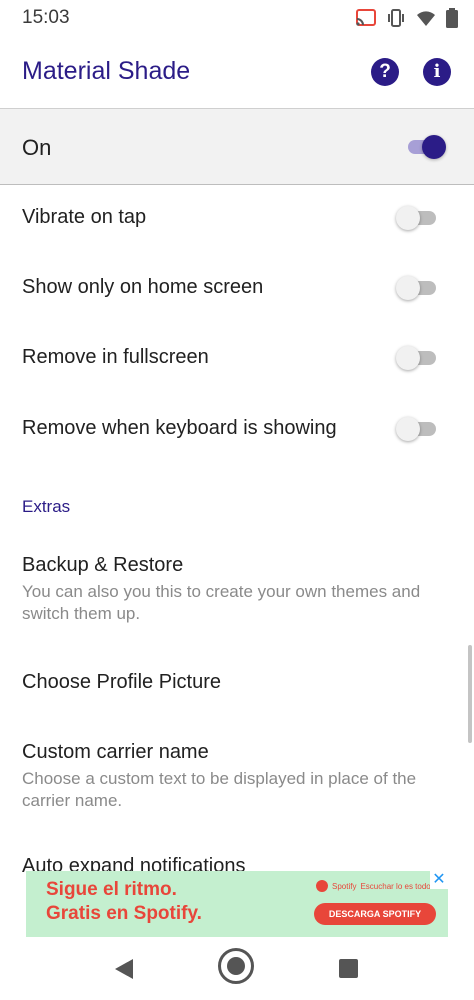  What do you see at coordinates (439, 880) in the screenshot?
I see `close-icon: ✕` at bounding box center [439, 880].